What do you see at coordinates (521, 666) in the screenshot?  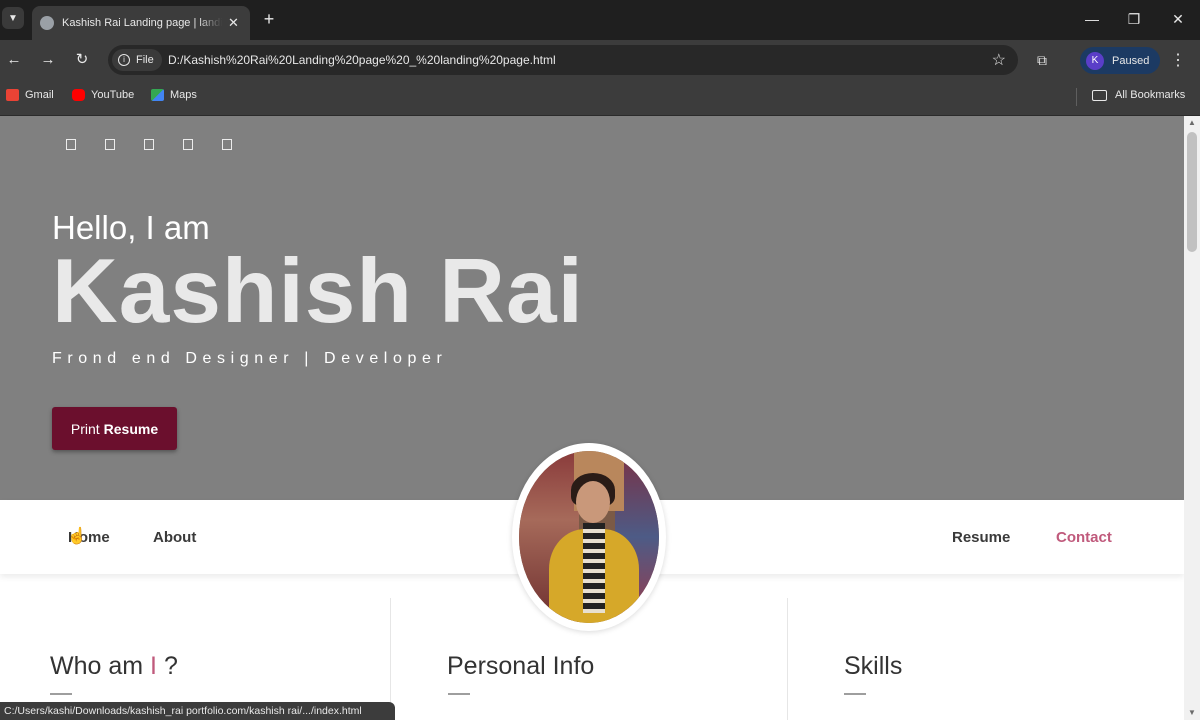 I see `personal-info-heading: Personal Info` at bounding box center [521, 666].